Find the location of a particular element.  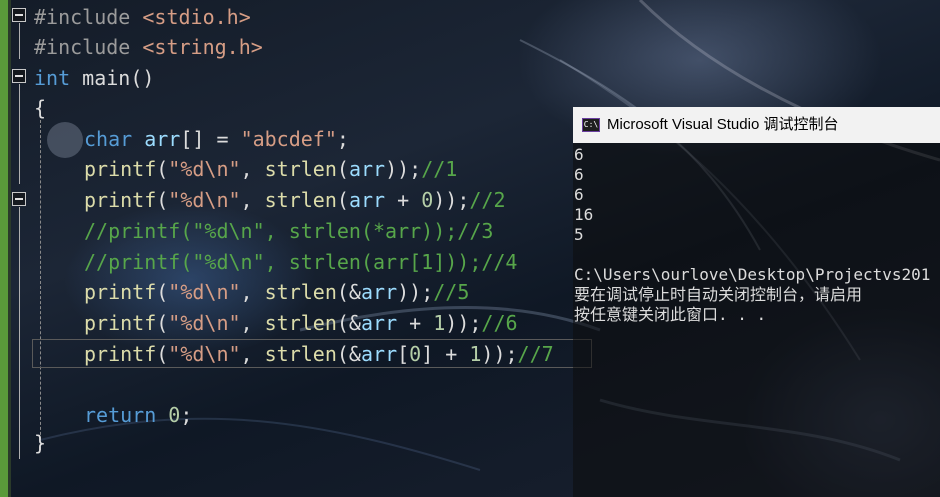

console-line: 5 is located at coordinates (579, 234).